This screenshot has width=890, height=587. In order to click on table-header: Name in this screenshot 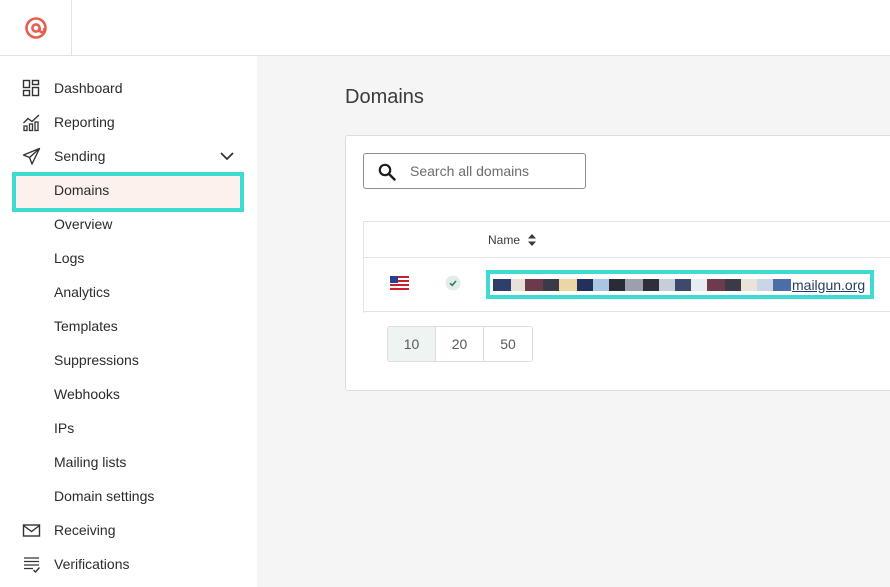, I will do `click(627, 240)`.